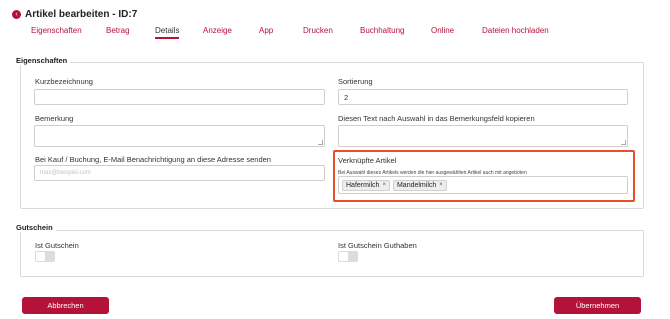  What do you see at coordinates (64, 81) in the screenshot?
I see `kurzbezeichnung-label: Kurzbezeichnung` at bounding box center [64, 81].